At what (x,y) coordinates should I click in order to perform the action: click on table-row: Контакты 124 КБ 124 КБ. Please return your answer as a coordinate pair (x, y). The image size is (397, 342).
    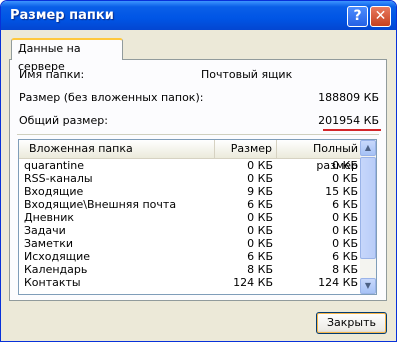
    Looking at the image, I should click on (189, 282).